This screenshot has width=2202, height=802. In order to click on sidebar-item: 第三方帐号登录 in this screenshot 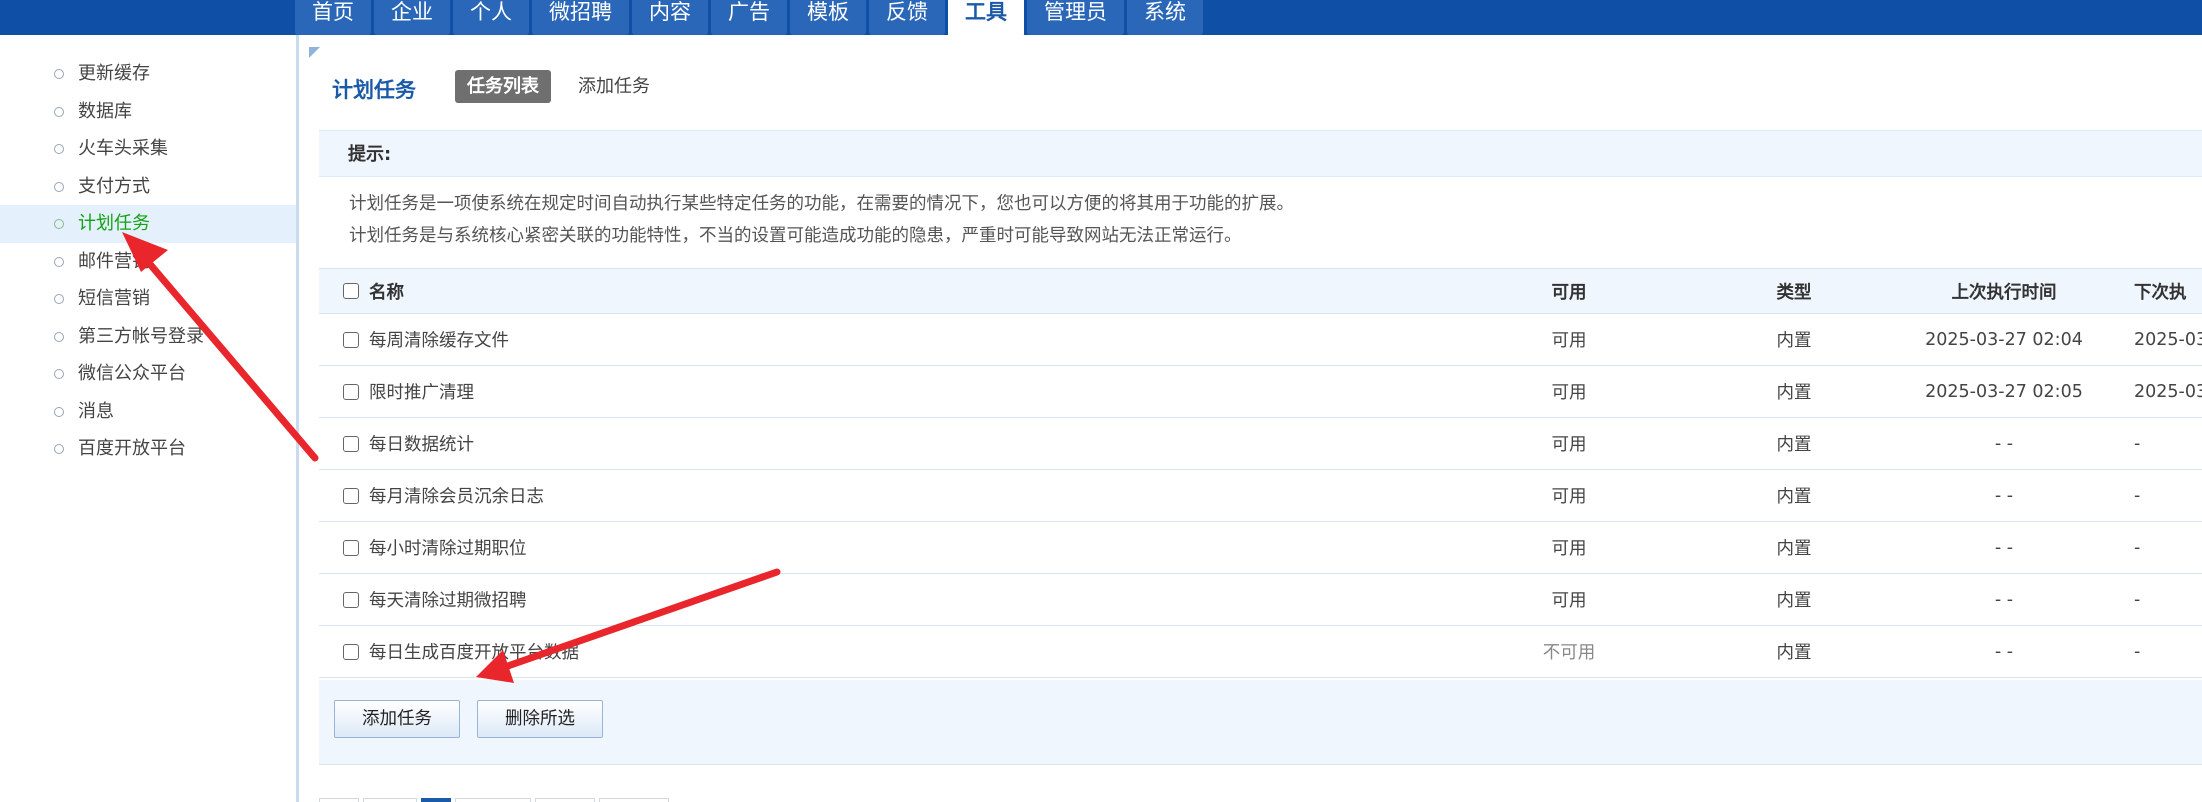, I will do `click(148, 337)`.